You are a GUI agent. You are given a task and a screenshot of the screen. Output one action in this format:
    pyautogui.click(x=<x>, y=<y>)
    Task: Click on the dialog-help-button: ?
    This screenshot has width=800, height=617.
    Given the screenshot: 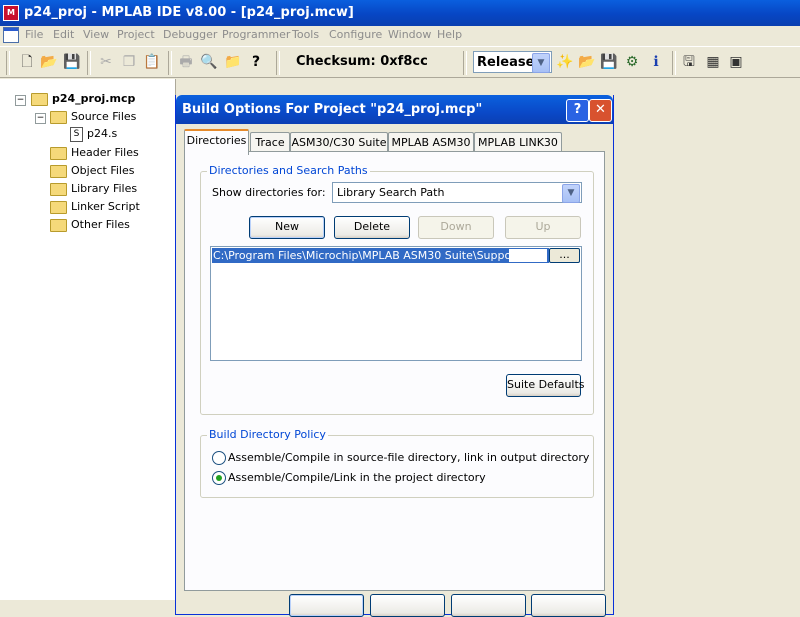 What is the action you would take?
    pyautogui.click(x=577, y=110)
    